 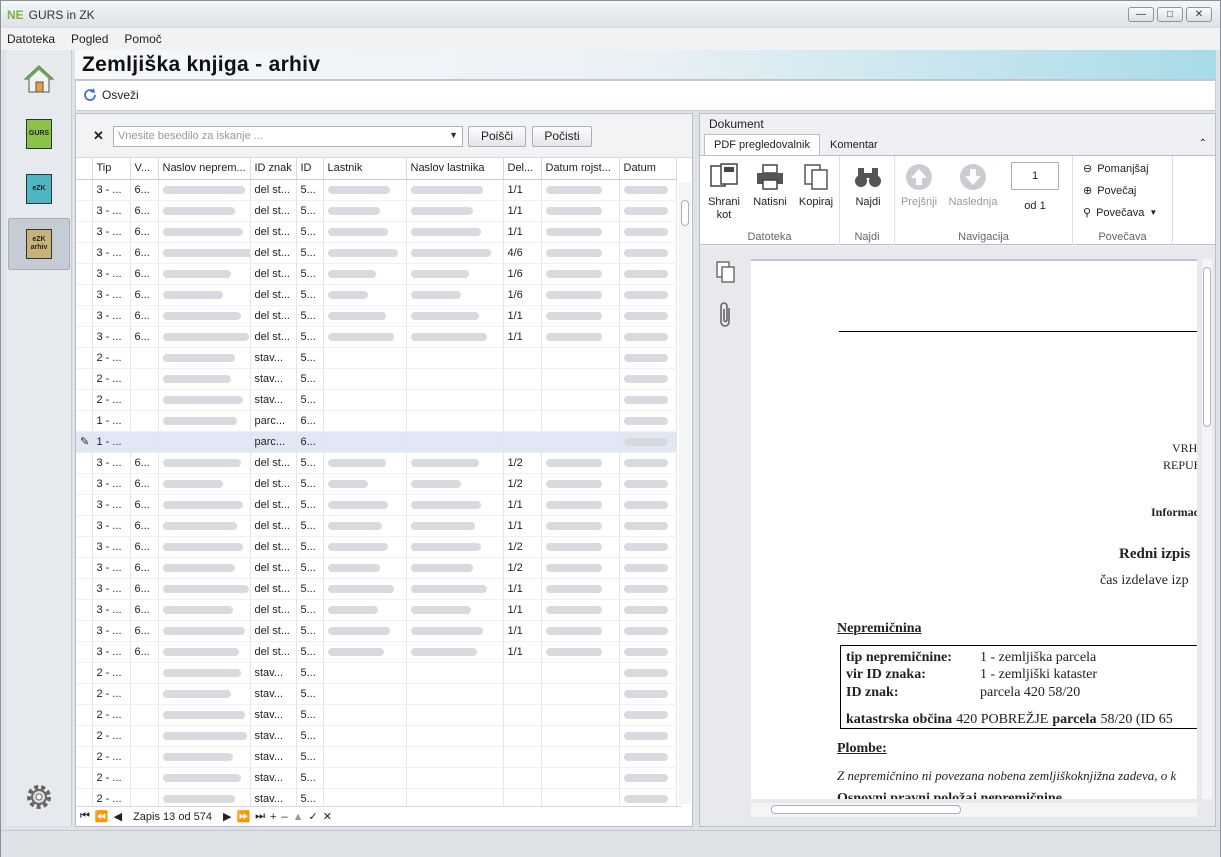 What do you see at coordinates (685, 213) in the screenshot?
I see `scrollbar-thumb` at bounding box center [685, 213].